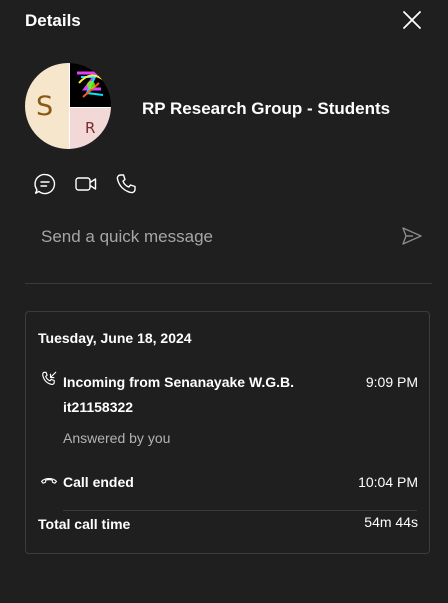 The image size is (448, 603). What do you see at coordinates (45, 106) in the screenshot?
I see `avatar-letter-s: S` at bounding box center [45, 106].